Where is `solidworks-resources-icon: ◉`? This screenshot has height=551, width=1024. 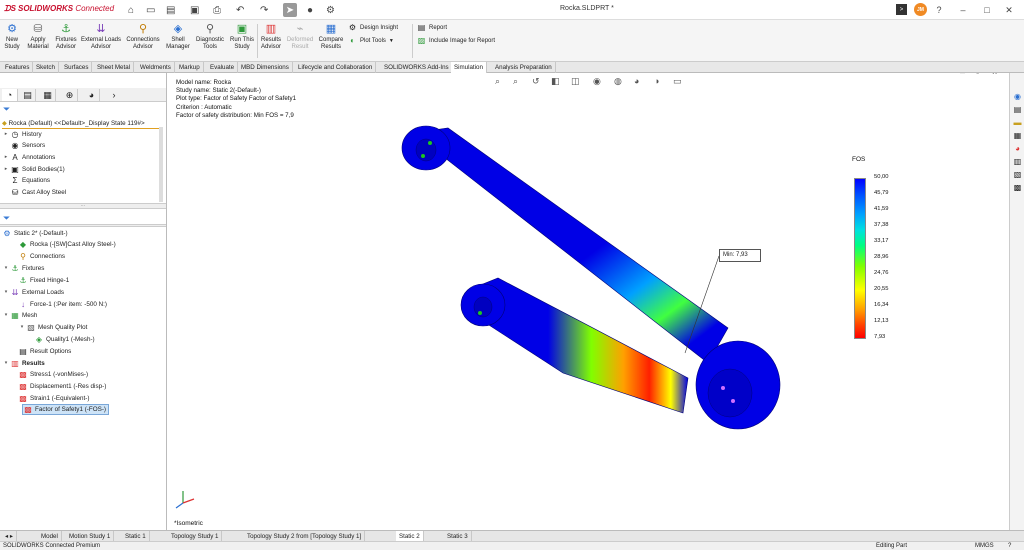 solidworks-resources-icon: ◉ is located at coordinates (1017, 96).